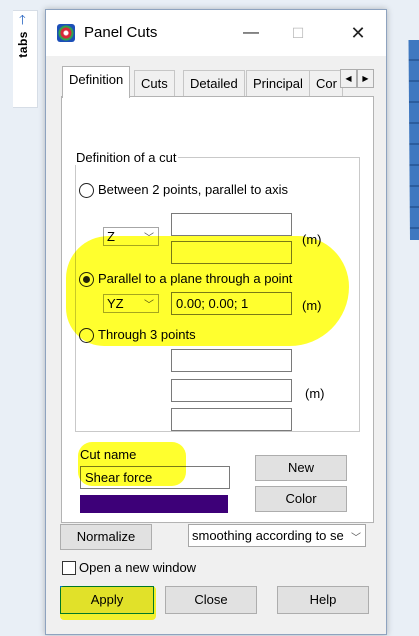  Describe the element at coordinates (106, 537) in the screenshot. I see `normalize-button: Normalize` at that location.